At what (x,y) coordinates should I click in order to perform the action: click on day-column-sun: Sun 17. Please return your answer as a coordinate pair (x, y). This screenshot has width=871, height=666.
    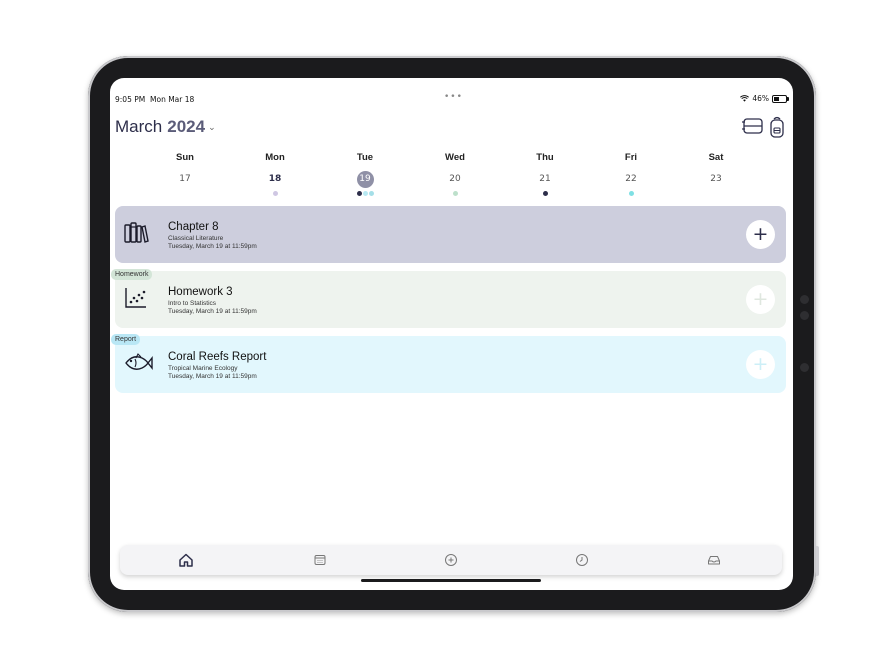
    Looking at the image, I should click on (185, 174).